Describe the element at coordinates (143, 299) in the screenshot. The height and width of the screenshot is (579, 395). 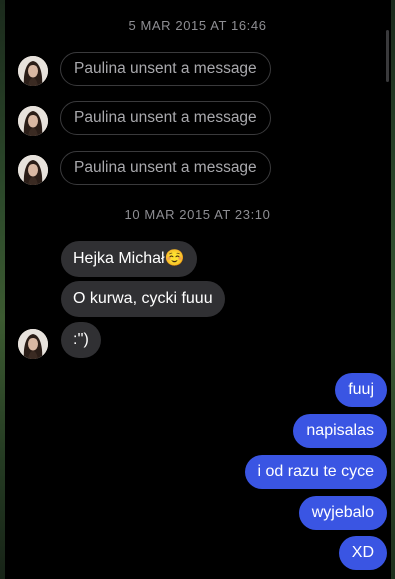
I see `incoming-message: O kurwa, cycki fuuu` at that location.